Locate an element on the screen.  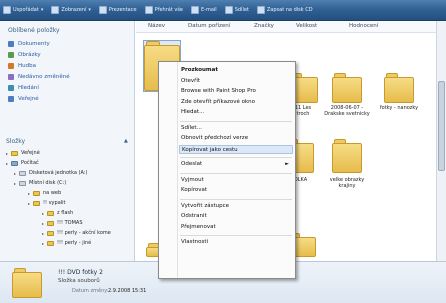
menu-item-obnovit-predchozi-verze: Obnovit předchozí verze is located at coordinates (236, 138).